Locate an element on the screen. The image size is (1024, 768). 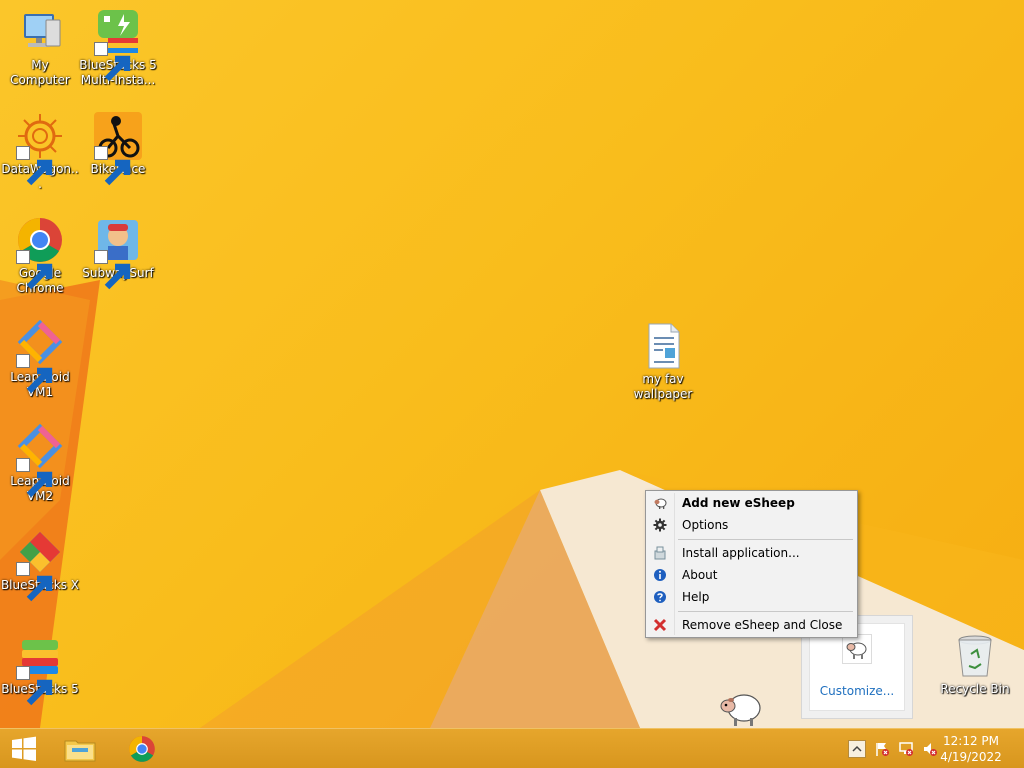
start-button is located at coordinates (24, 749).